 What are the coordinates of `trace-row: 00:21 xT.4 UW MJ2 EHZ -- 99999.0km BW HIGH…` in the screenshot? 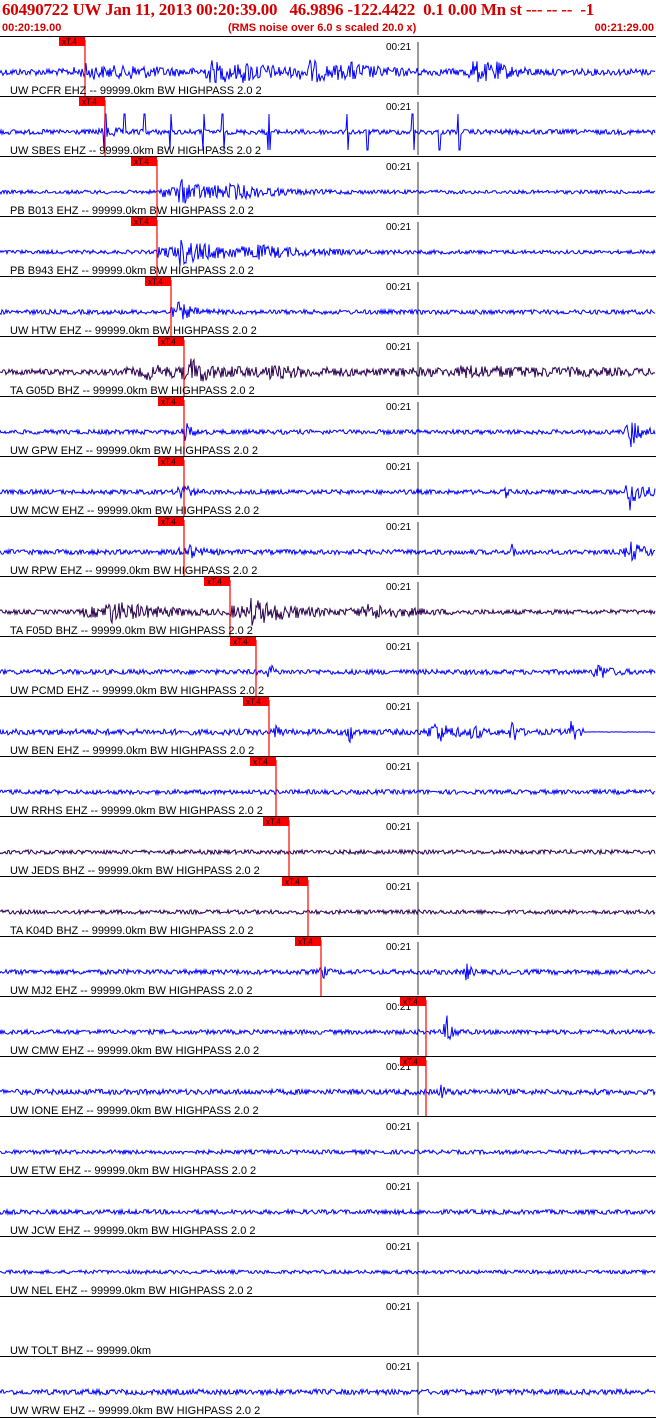 It's located at (328, 966).